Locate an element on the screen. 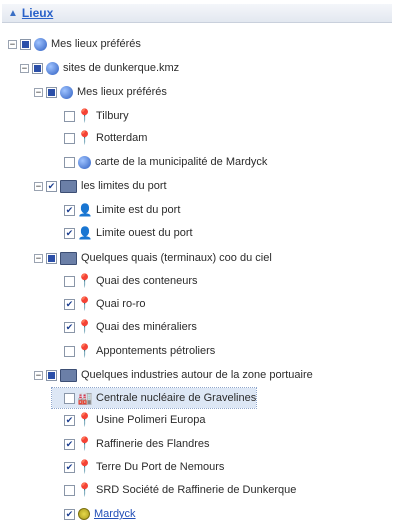 This screenshot has height=524, width=396. tree-item-label: les limites du port is located at coordinates (124, 186).